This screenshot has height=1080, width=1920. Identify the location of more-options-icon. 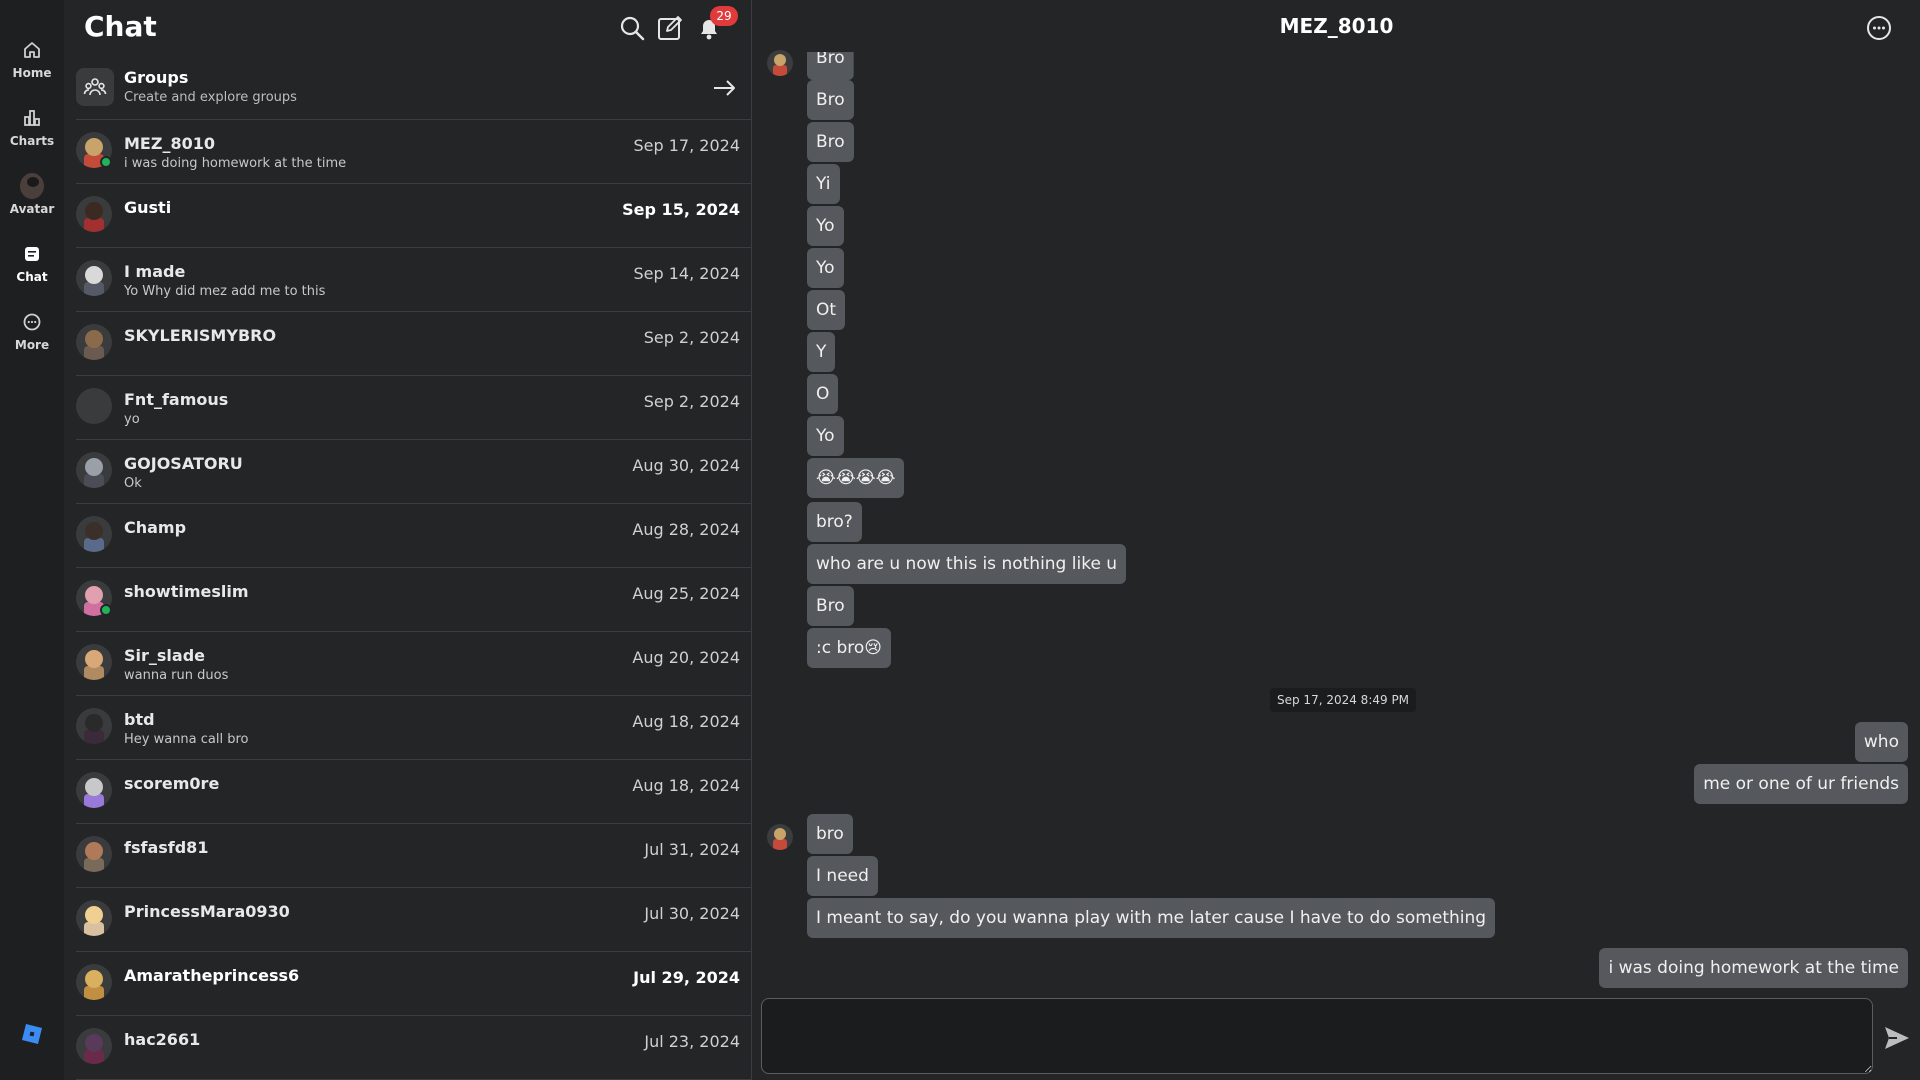
(1879, 28).